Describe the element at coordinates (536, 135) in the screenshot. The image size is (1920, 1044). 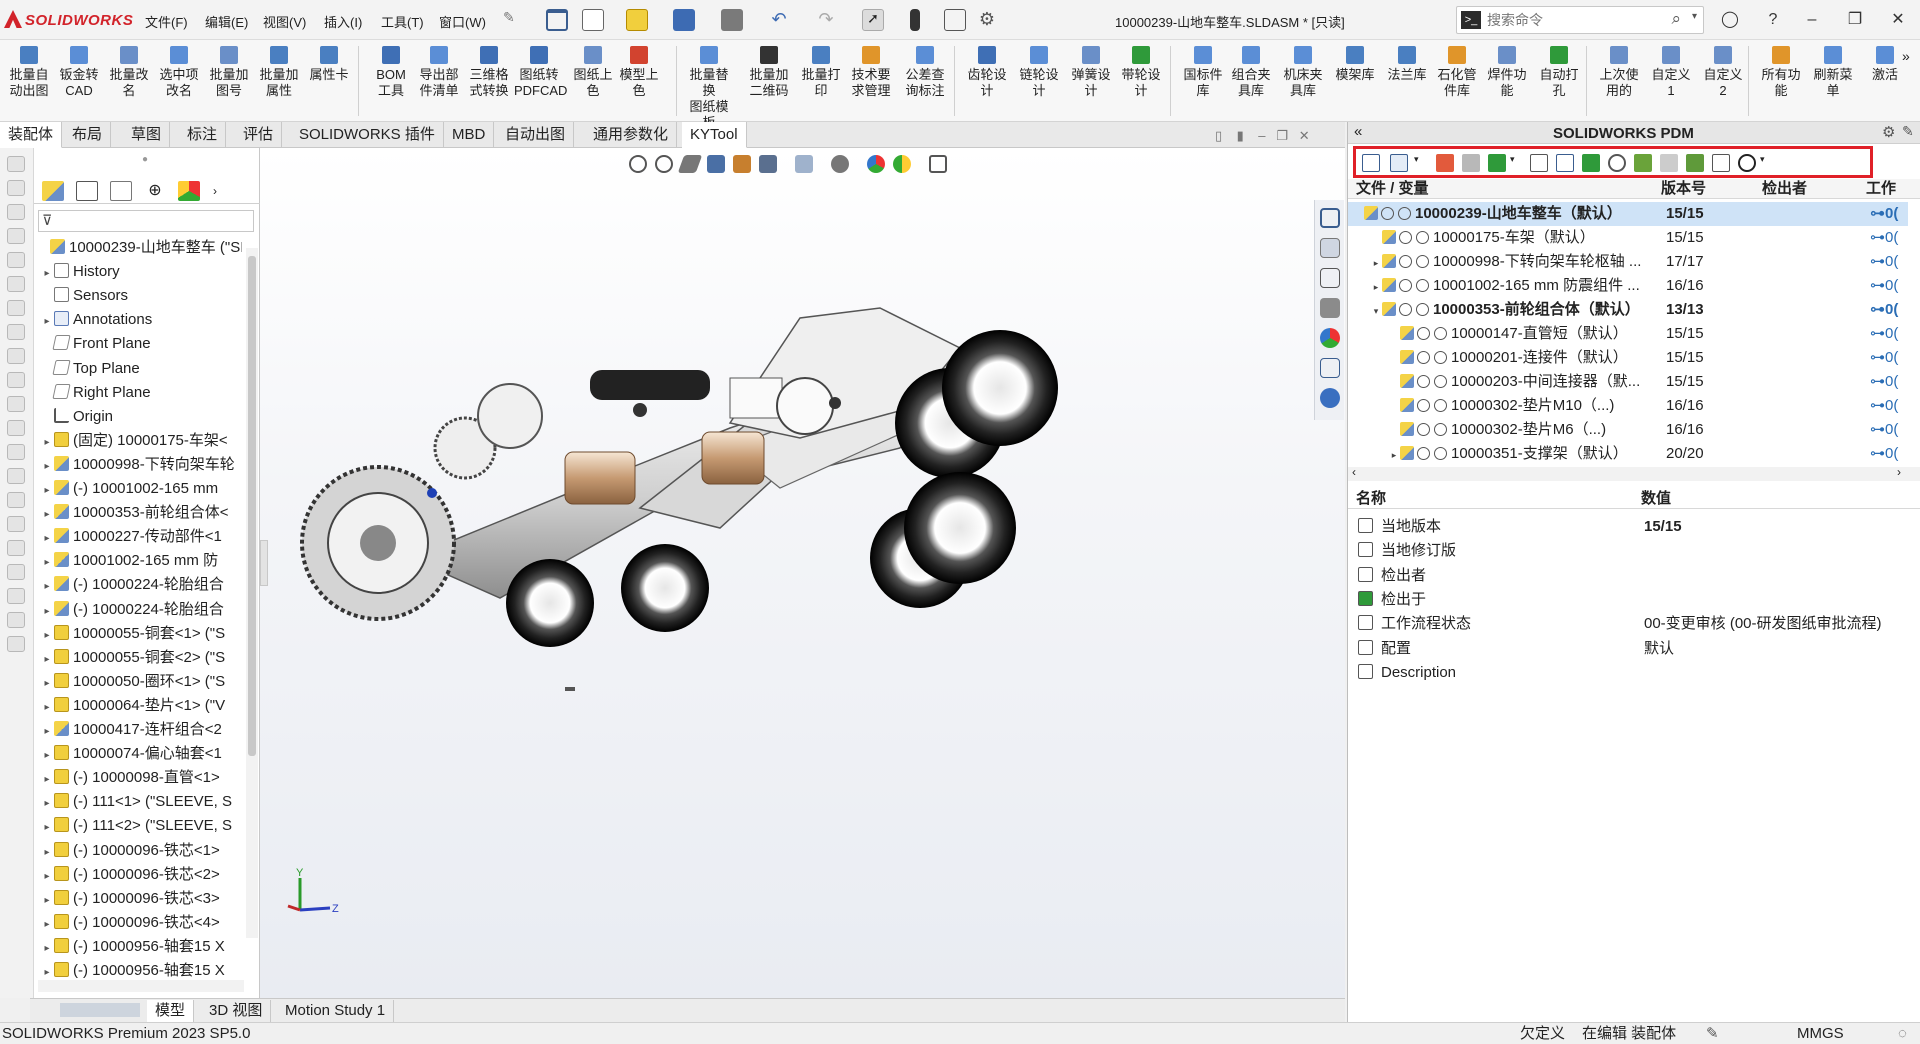
I see `tab-auto-drawing: 自动出图` at that location.